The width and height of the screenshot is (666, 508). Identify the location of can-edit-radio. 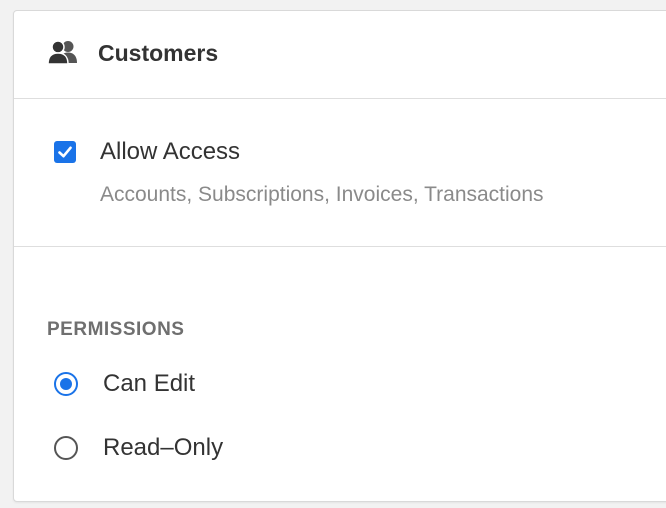
(66, 384).